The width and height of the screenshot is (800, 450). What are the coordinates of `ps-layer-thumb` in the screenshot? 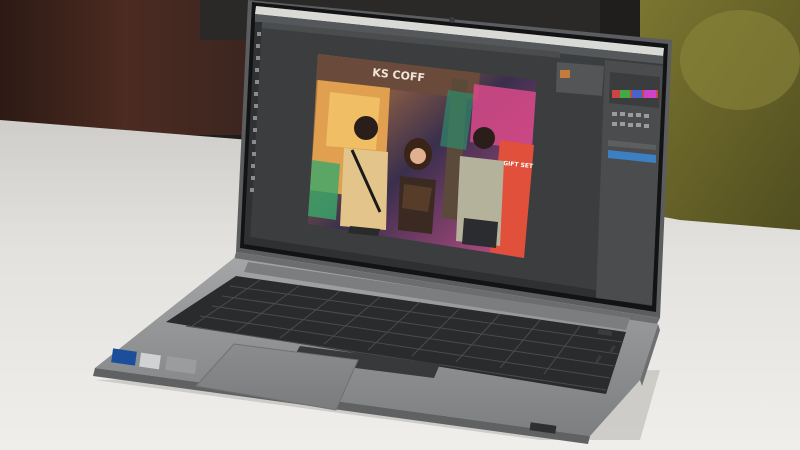 It's located at (565, 74).